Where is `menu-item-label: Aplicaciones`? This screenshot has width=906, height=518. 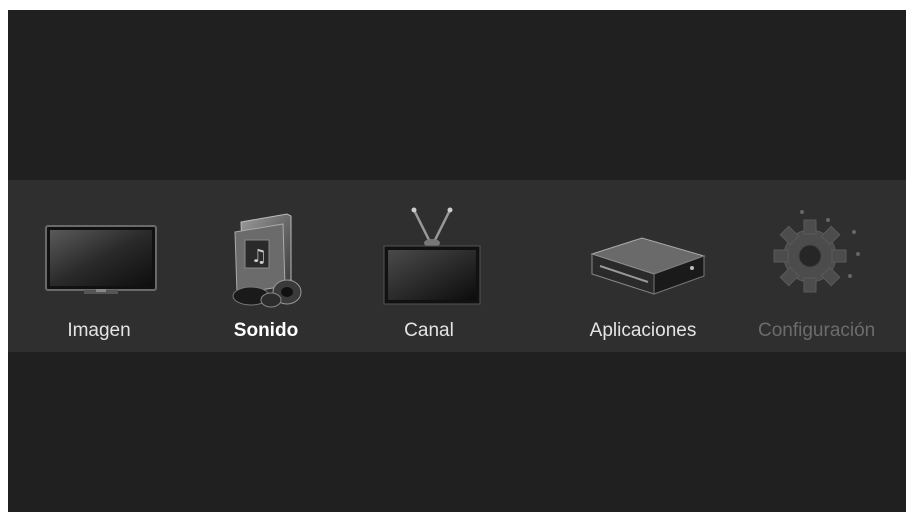
menu-item-label: Aplicaciones is located at coordinates (643, 330).